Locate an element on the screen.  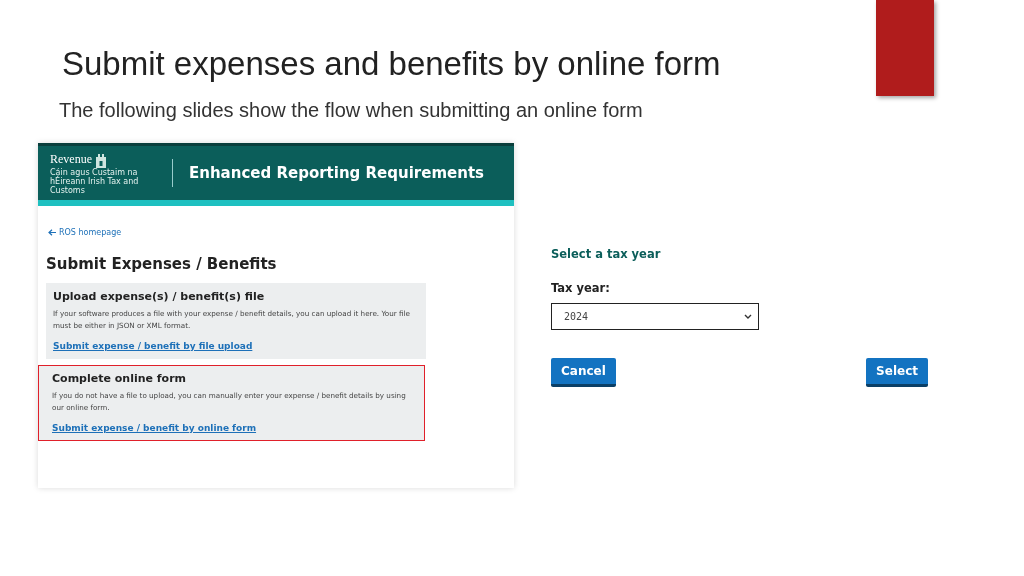
slide-subtitle: The following slides show the flow when submitting an online form is located at coordinates (351, 110).